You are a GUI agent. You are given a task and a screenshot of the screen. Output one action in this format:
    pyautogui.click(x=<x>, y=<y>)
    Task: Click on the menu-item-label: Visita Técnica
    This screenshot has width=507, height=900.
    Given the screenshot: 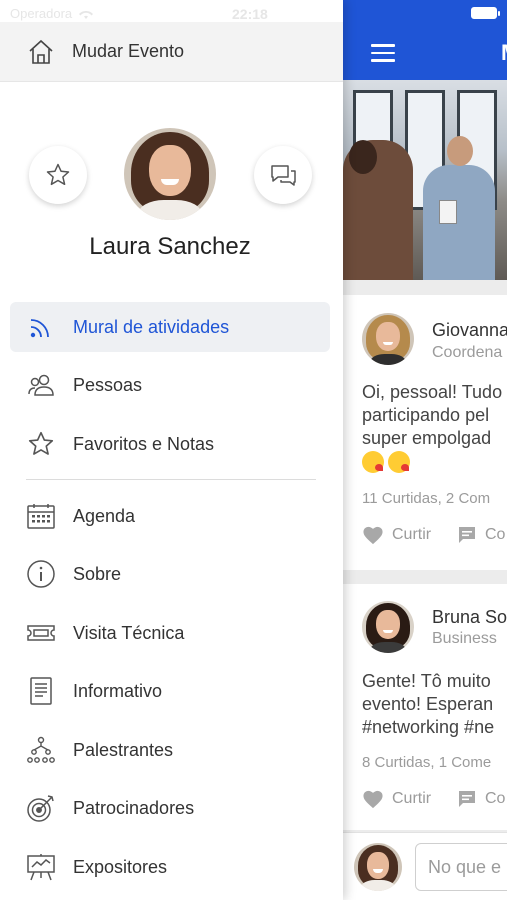 What is the action you would take?
    pyautogui.click(x=129, y=632)
    